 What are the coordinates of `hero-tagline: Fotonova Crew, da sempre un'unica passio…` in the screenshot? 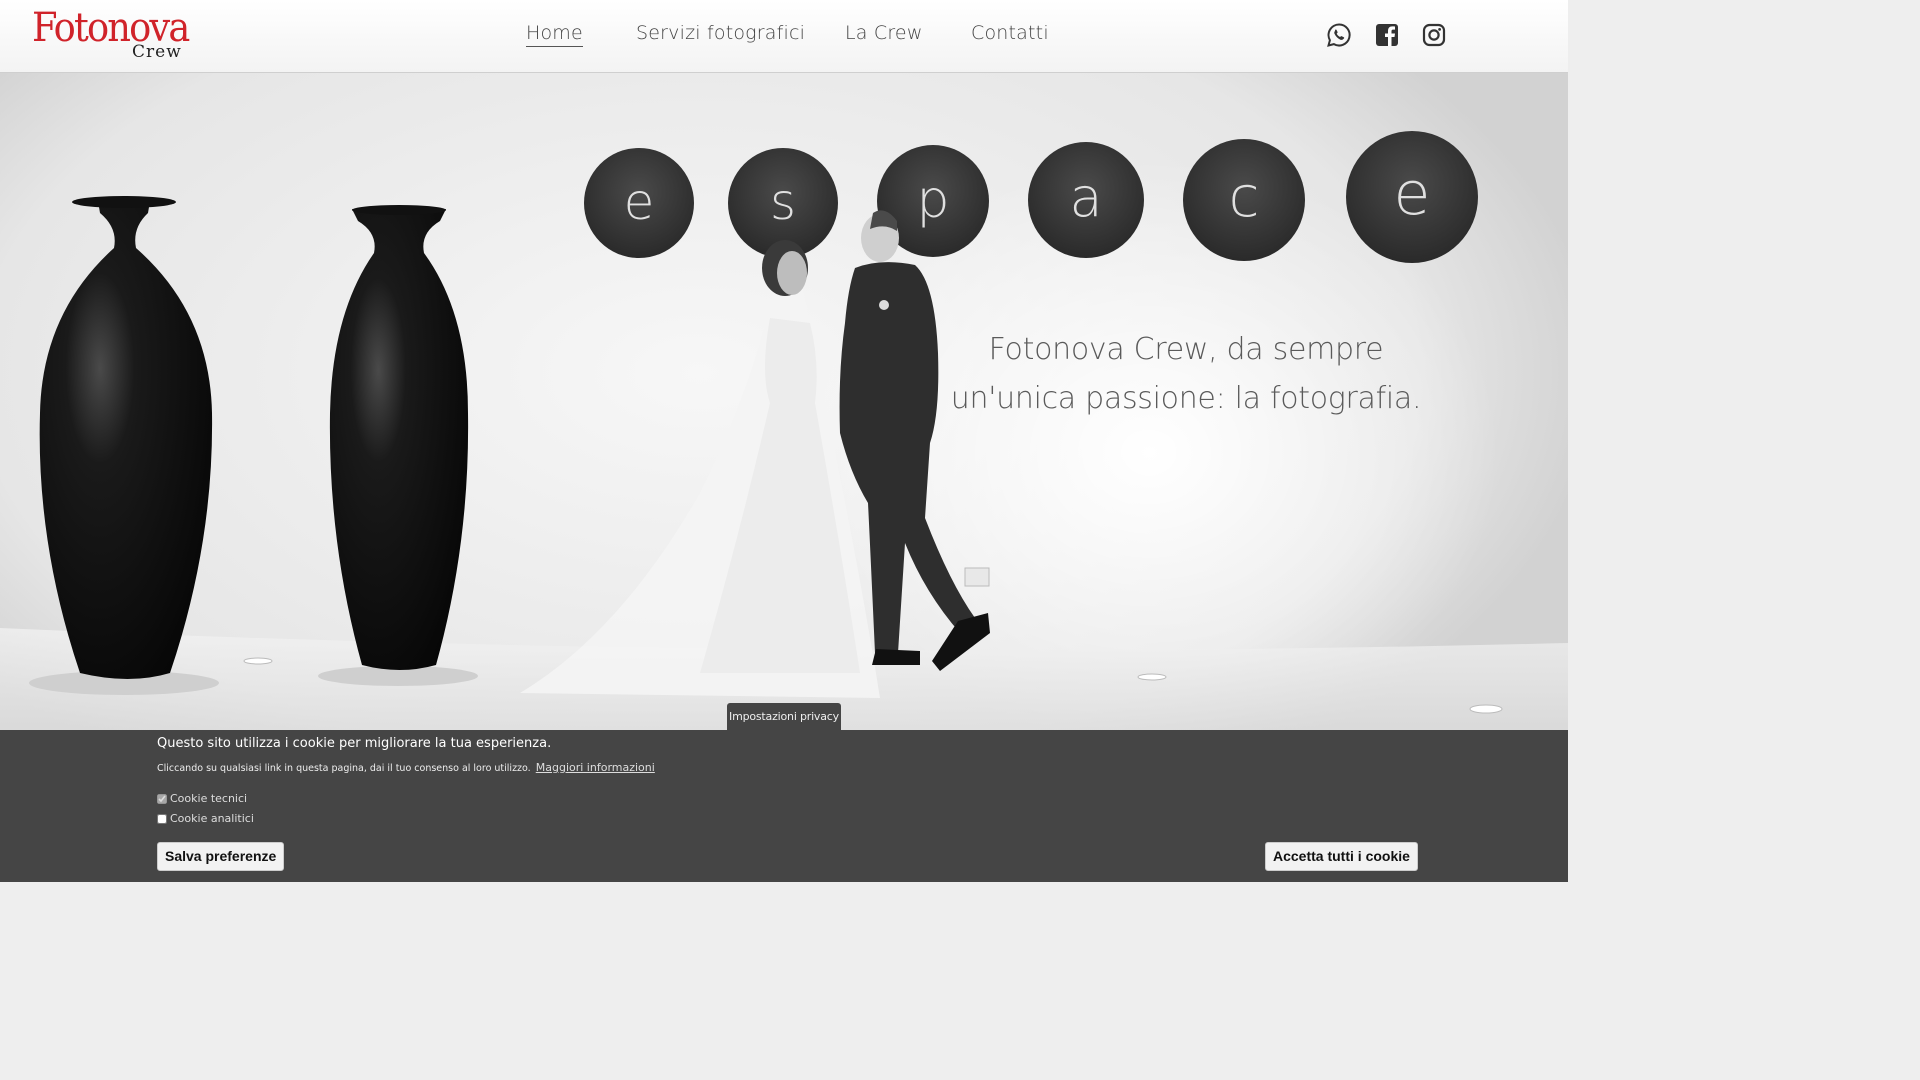 It's located at (1186, 374).